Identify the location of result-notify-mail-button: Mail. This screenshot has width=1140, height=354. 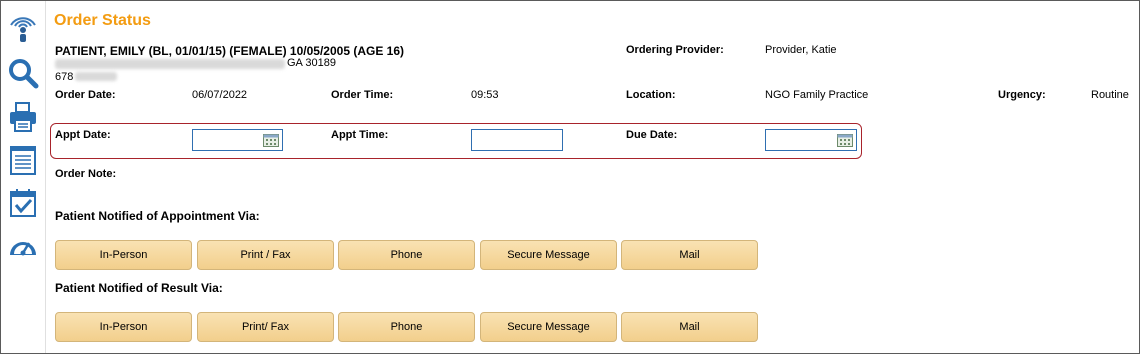
(689, 327).